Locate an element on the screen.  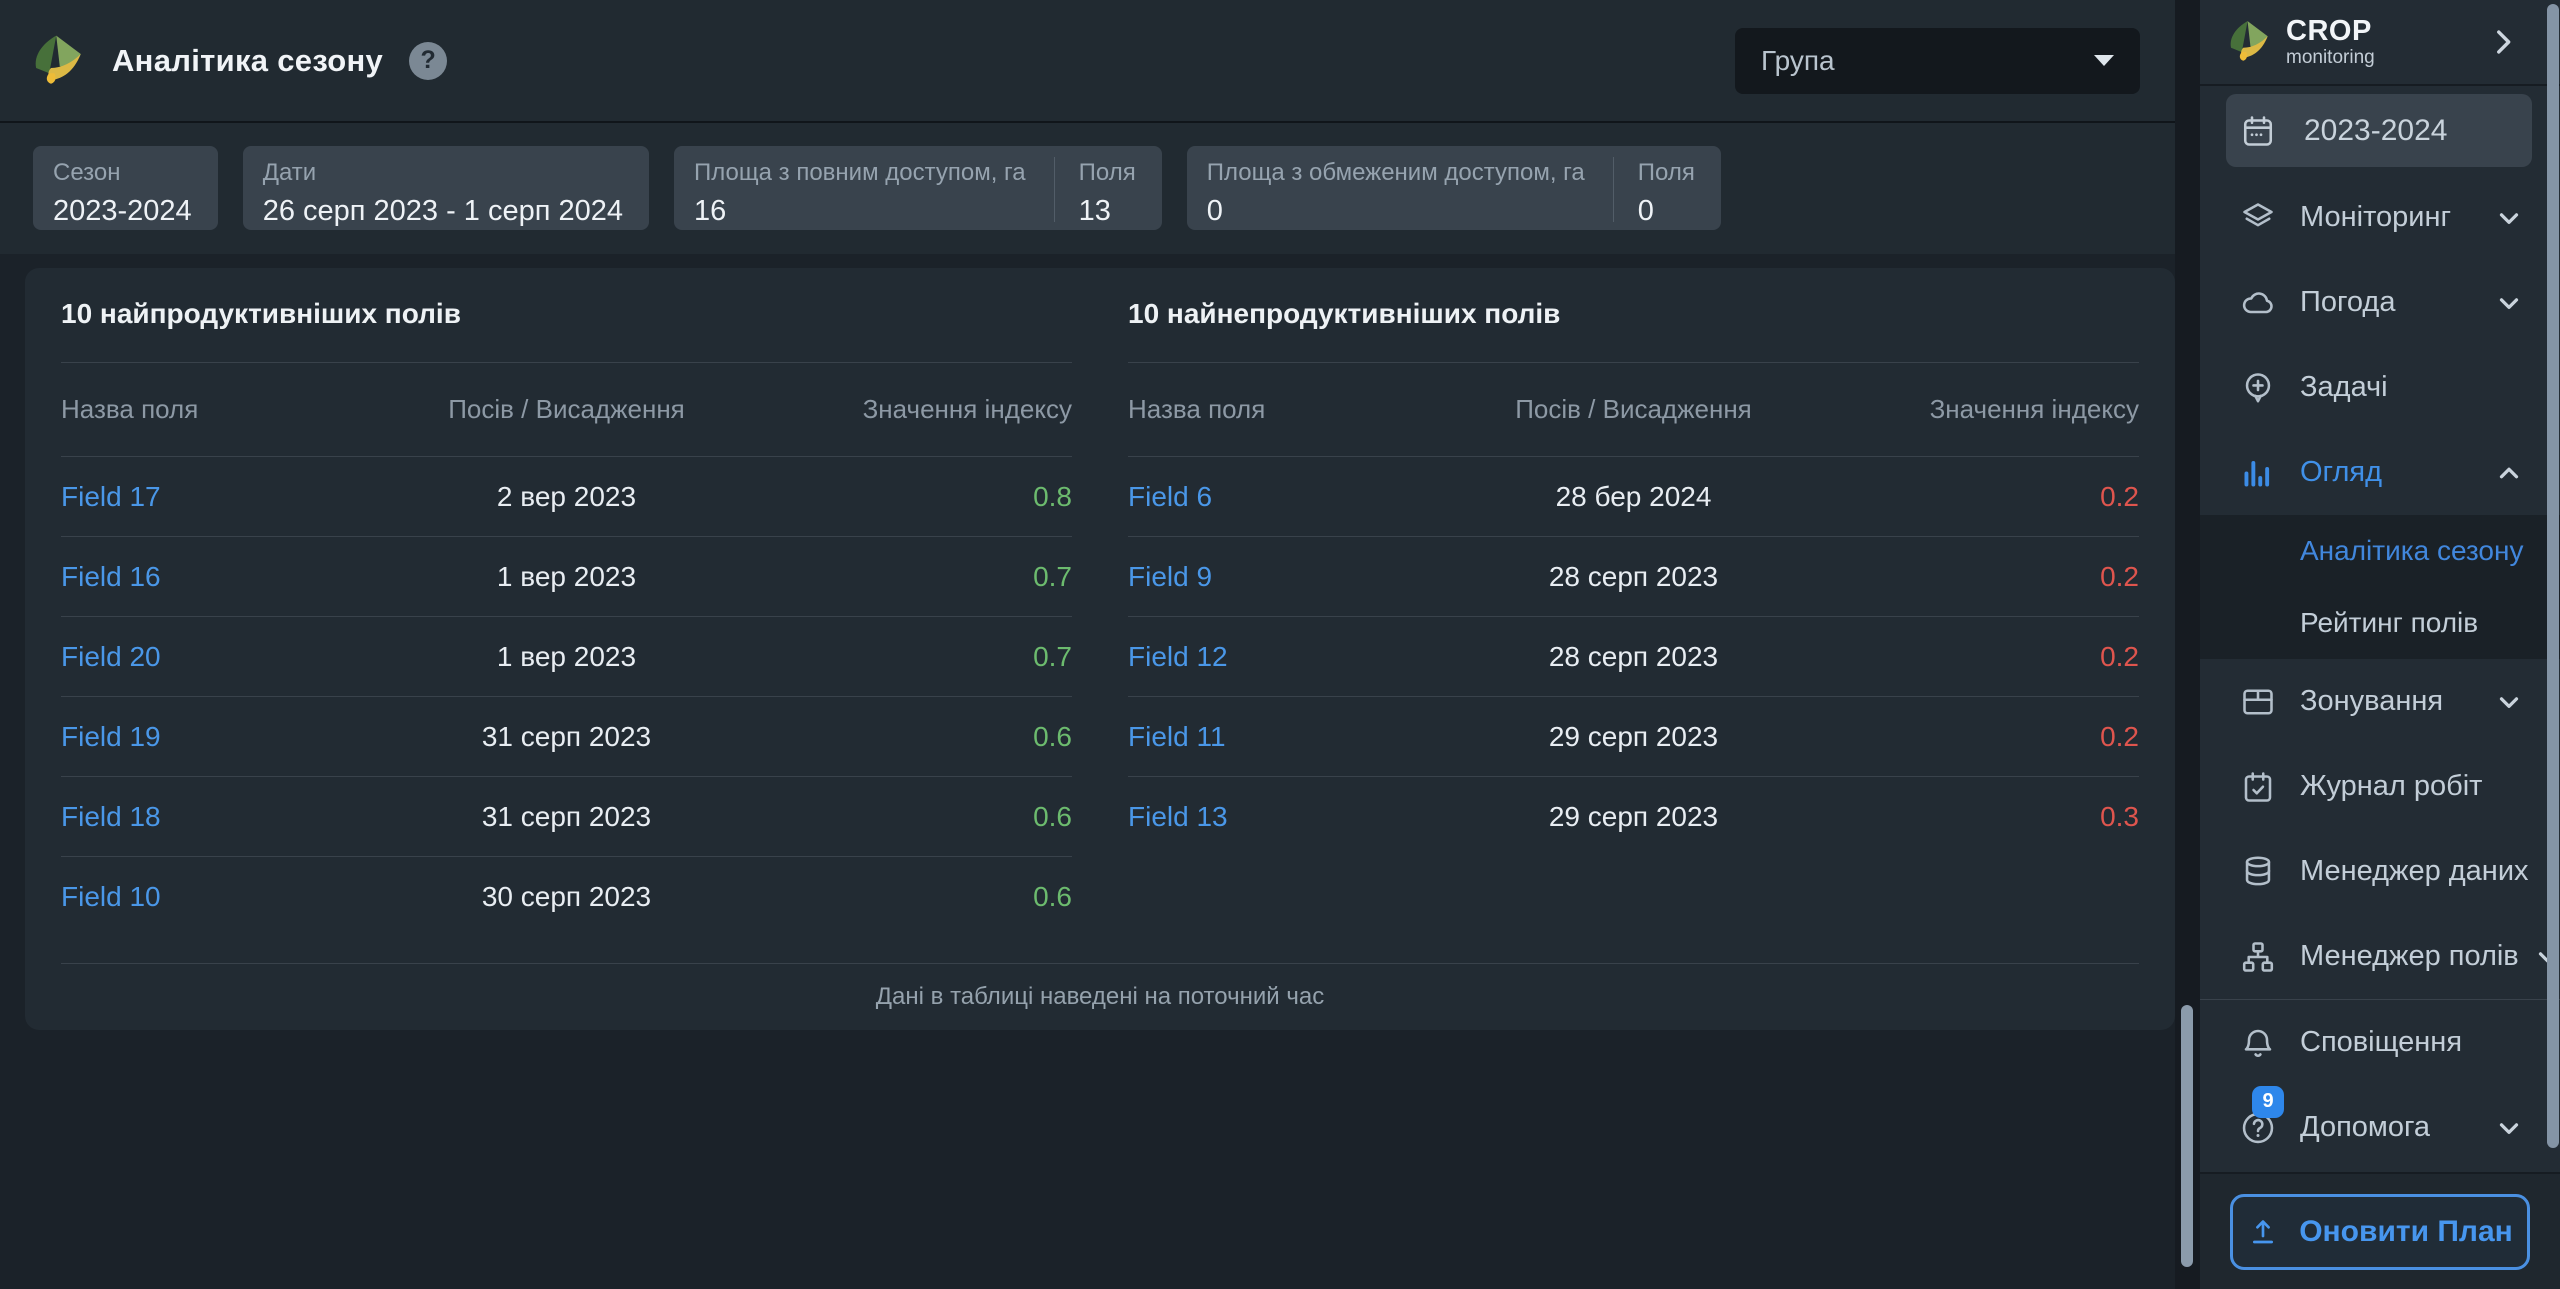
sowing-date: 28 серп 2023 is located at coordinates (1633, 576).